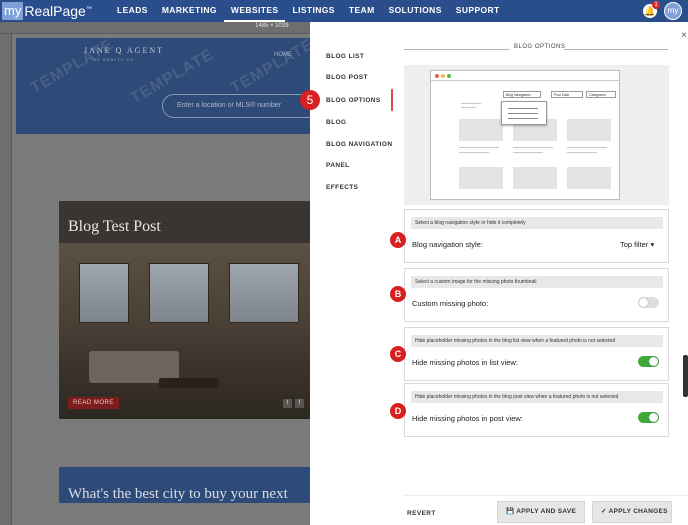 The height and width of the screenshot is (525, 688). I want to click on myrealpage-logo: my RealPage™, so click(55, 11).